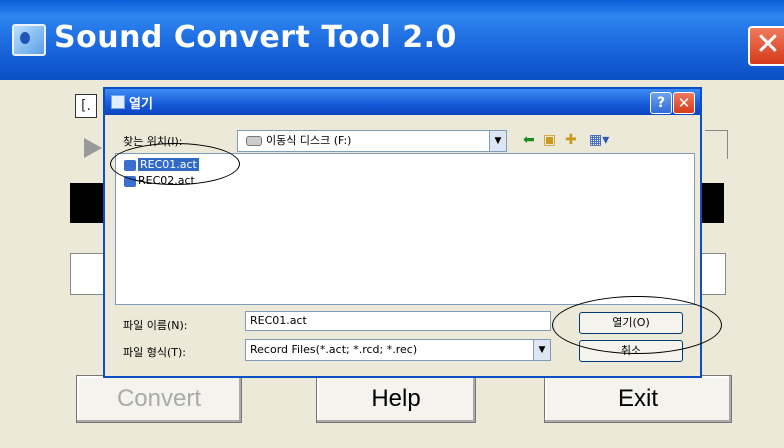 The height and width of the screenshot is (448, 784). I want to click on file-name: REC01.act, so click(168, 164).